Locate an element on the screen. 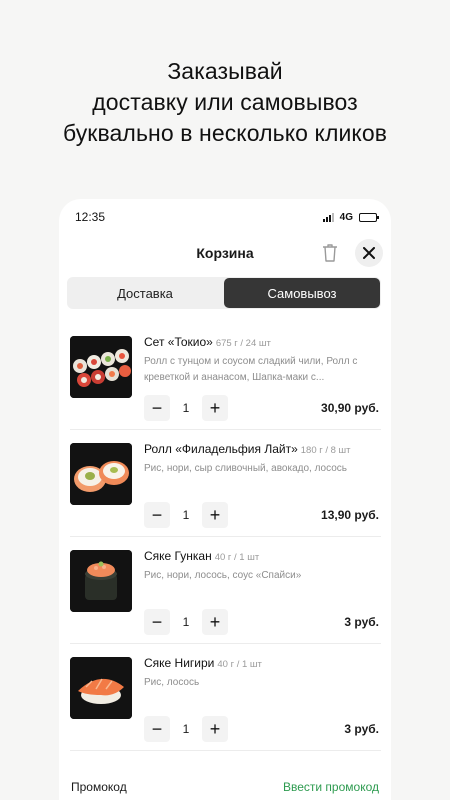  status-time: 12:35 is located at coordinates (90, 217).